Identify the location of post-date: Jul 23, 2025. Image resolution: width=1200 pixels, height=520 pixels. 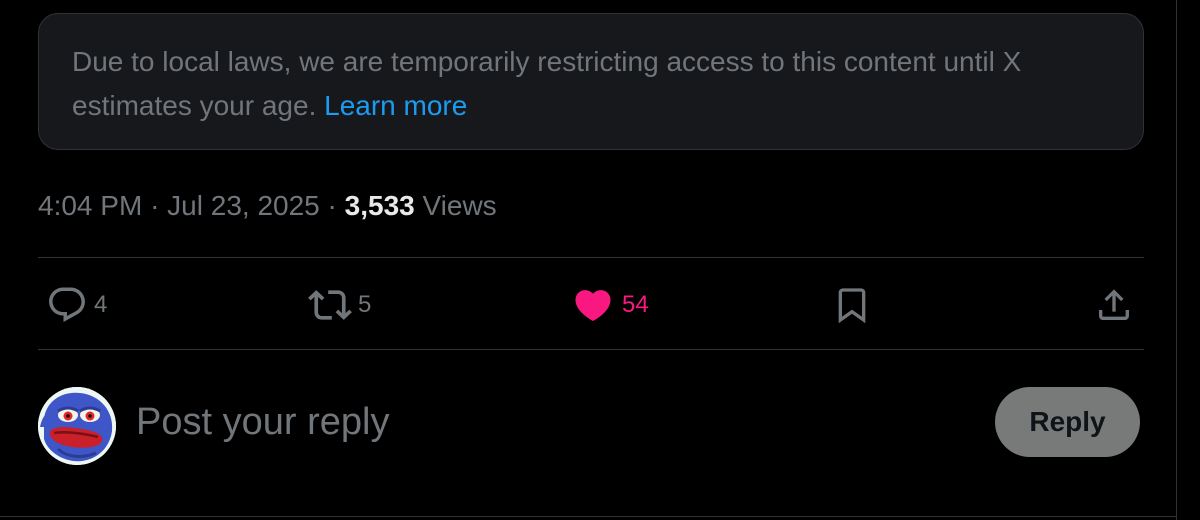
(243, 205).